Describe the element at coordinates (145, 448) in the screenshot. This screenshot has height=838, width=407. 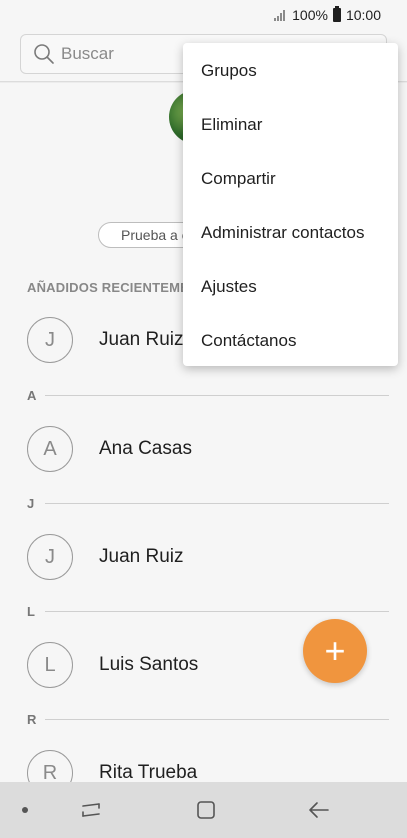
I see `contact-name: Ana Casas` at that location.